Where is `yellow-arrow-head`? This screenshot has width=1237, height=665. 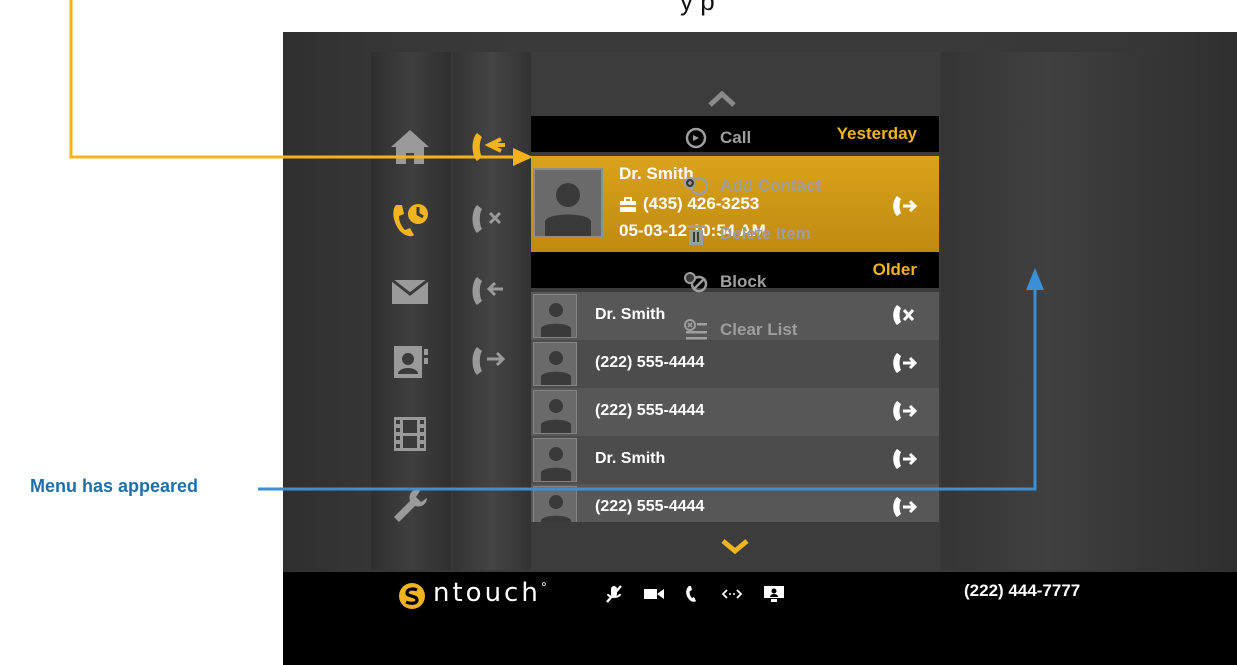
yellow-arrow-head is located at coordinates (523, 157).